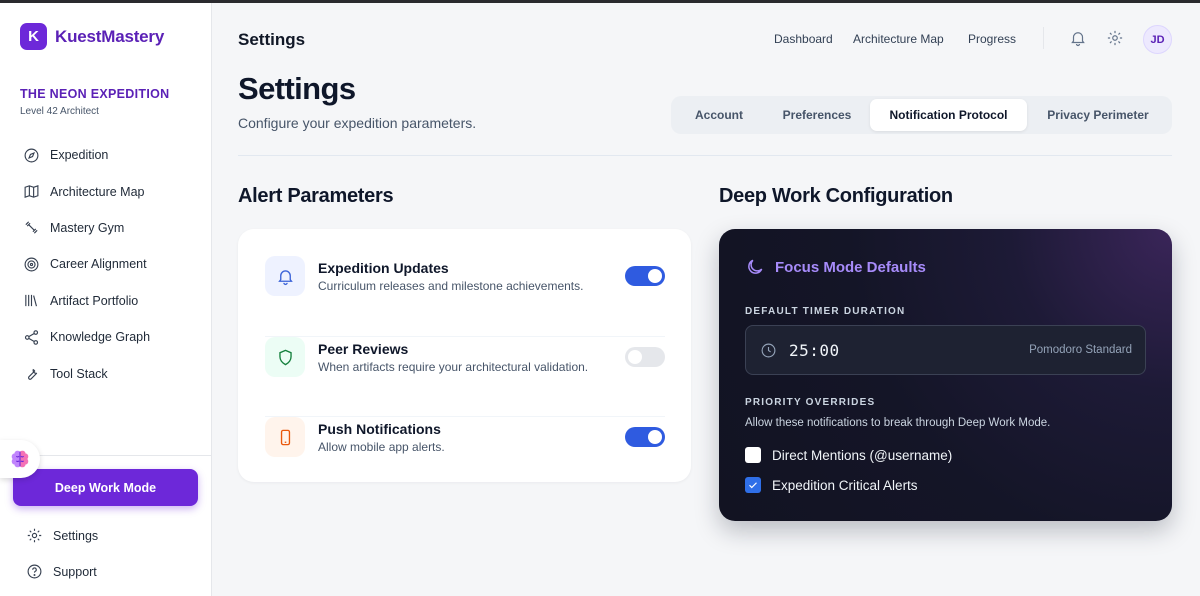 This screenshot has width=1200, height=596. I want to click on priority-overrides-label: PRIORITY OVERRIDES, so click(810, 402).